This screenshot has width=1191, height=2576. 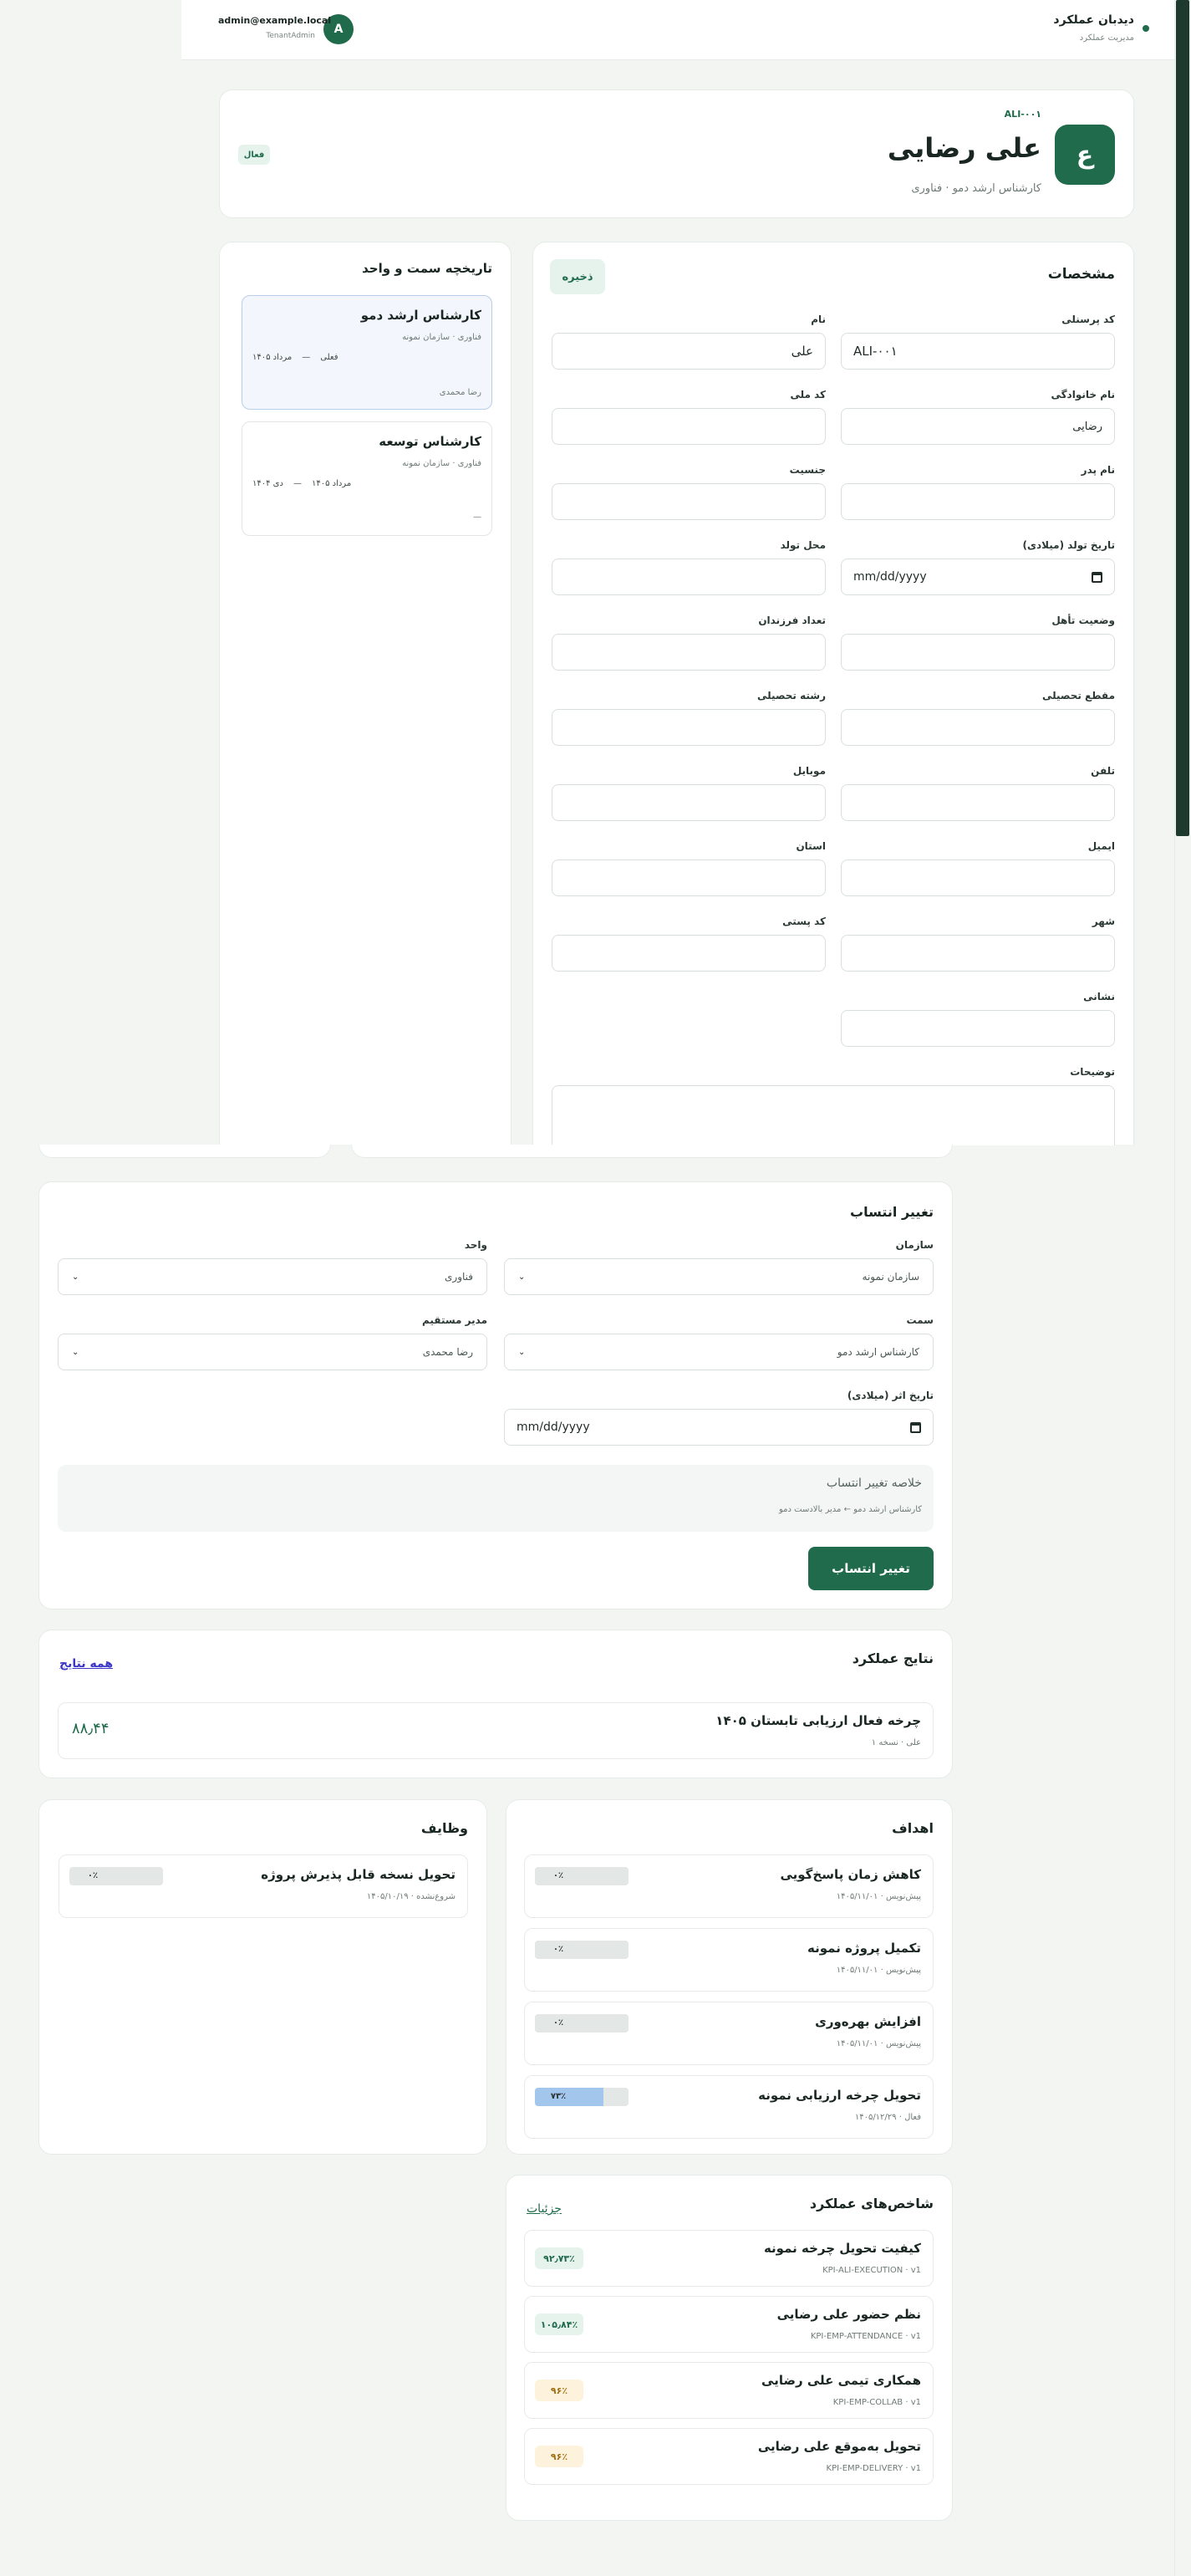 I want to click on label-description: توضیحات, so click(x=1092, y=1072).